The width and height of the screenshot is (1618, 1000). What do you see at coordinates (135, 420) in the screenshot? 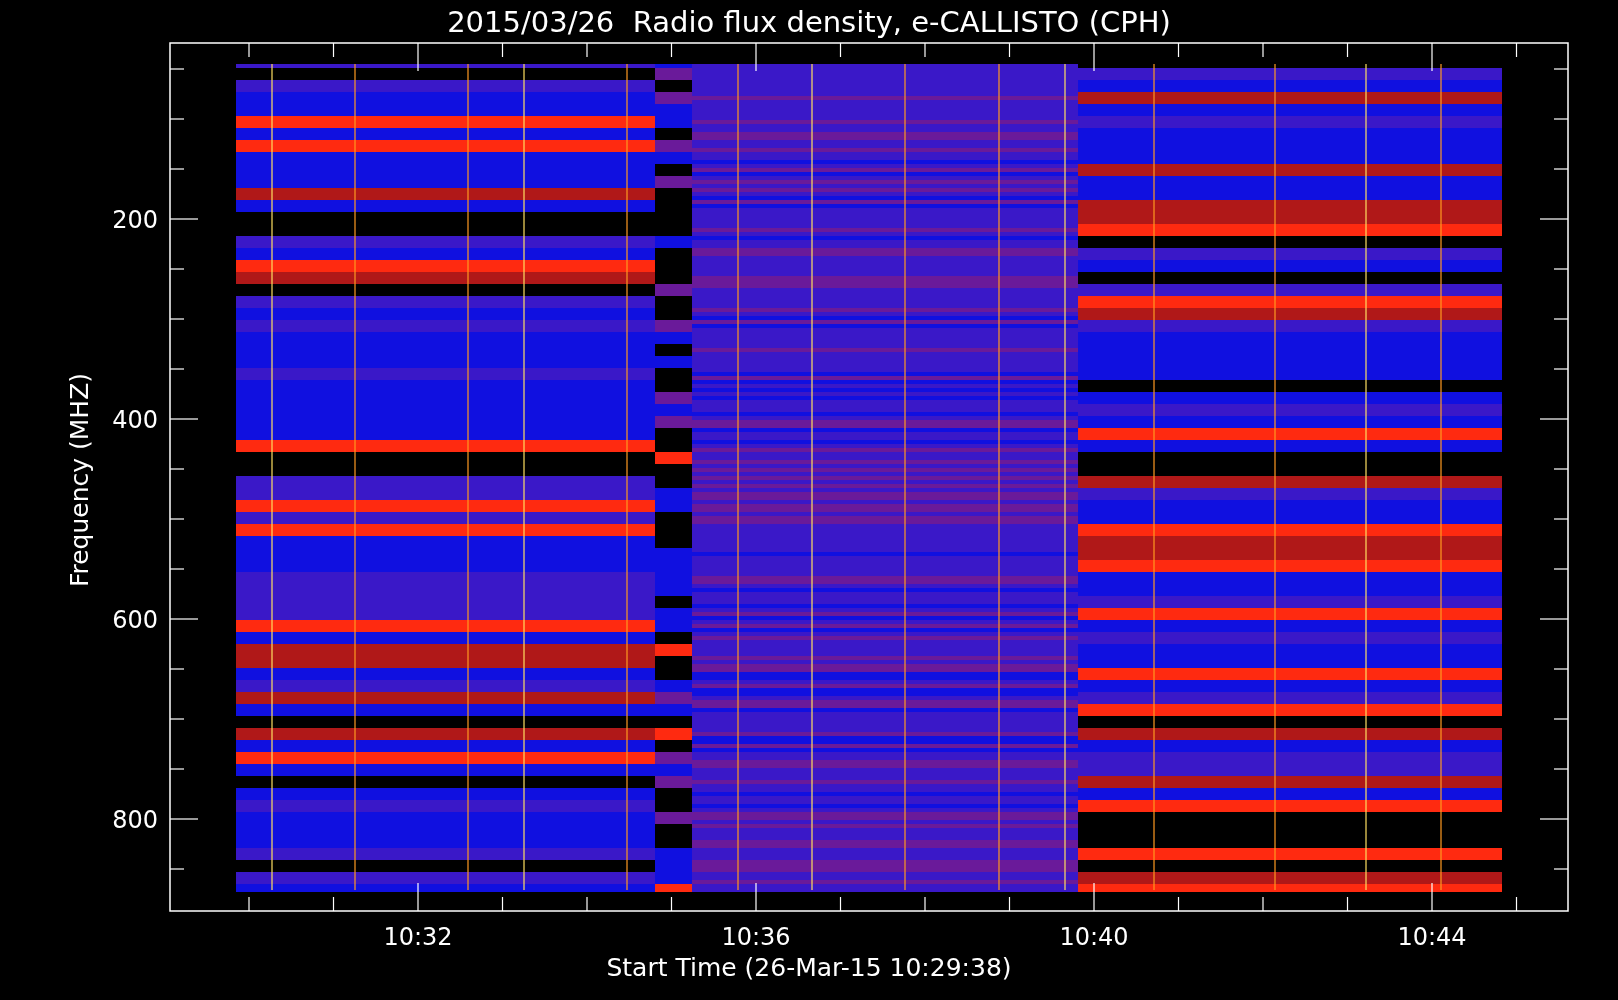
I see `y-tick-label: 400` at bounding box center [135, 420].